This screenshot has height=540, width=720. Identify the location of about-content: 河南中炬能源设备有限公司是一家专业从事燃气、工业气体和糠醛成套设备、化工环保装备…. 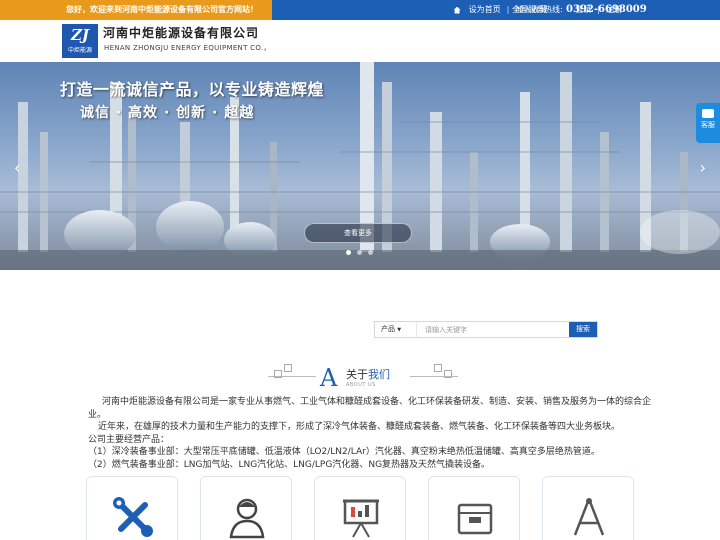
(374, 433).